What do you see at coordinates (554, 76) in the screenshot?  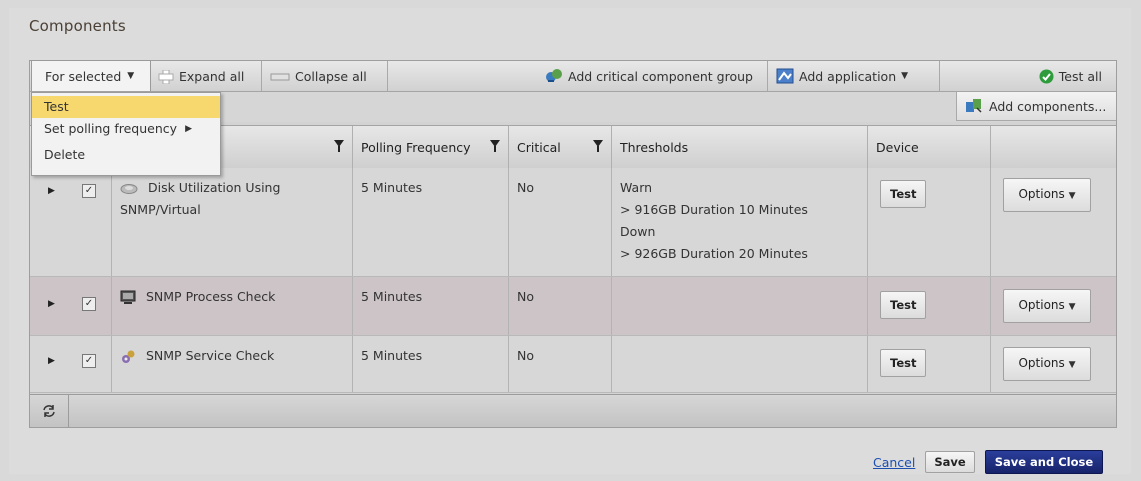 I see `group-icon` at bounding box center [554, 76].